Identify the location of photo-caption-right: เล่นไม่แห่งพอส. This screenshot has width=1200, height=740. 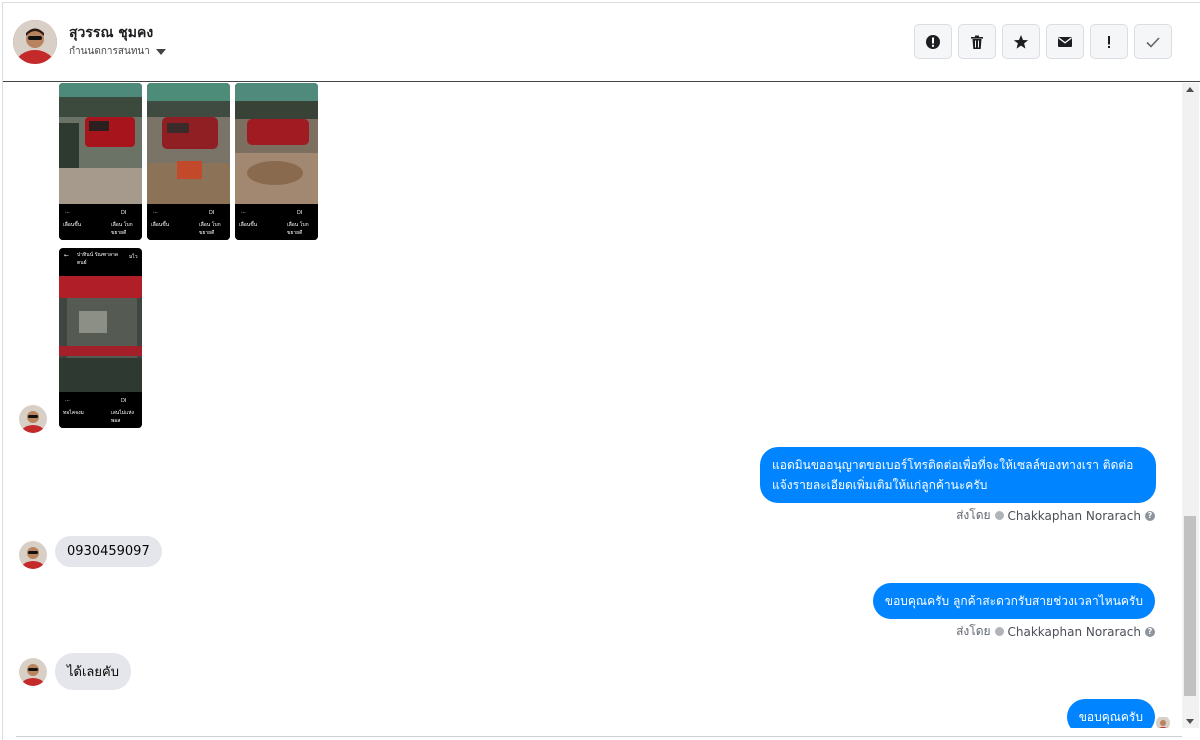
(122, 417).